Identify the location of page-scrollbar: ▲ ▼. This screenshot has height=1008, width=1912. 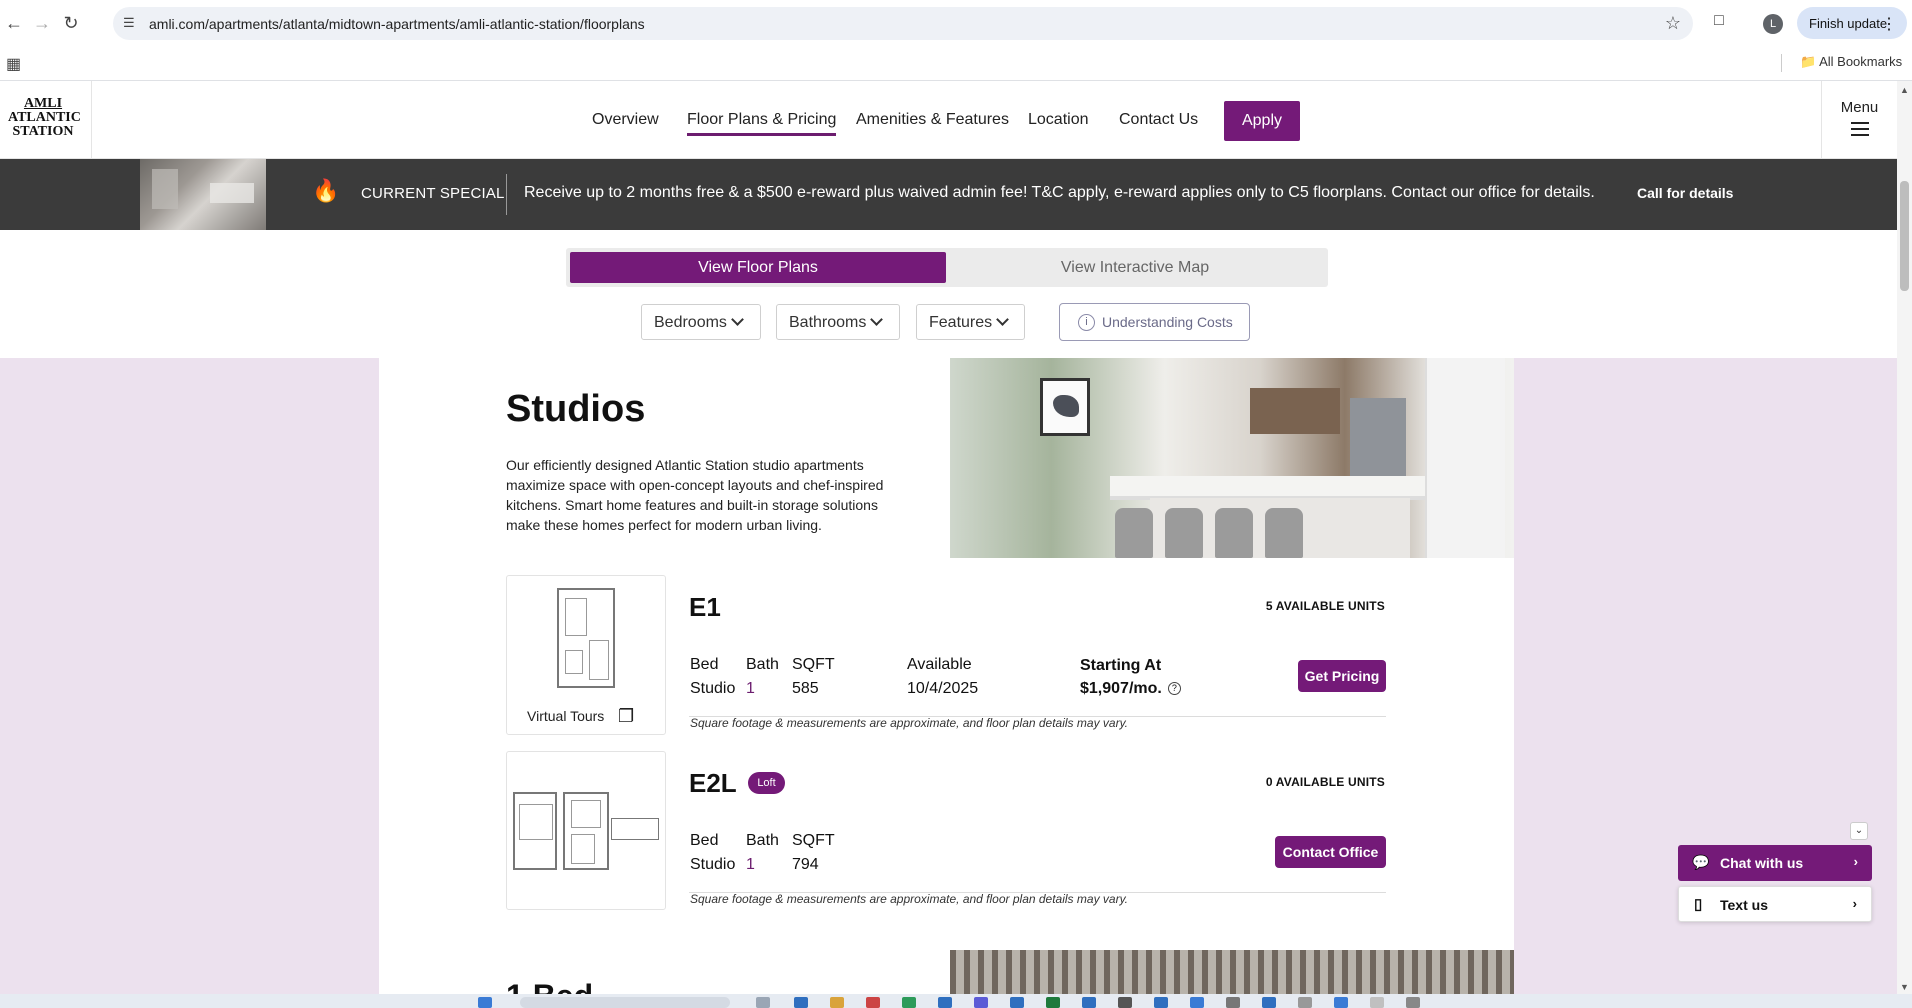
(1904, 537).